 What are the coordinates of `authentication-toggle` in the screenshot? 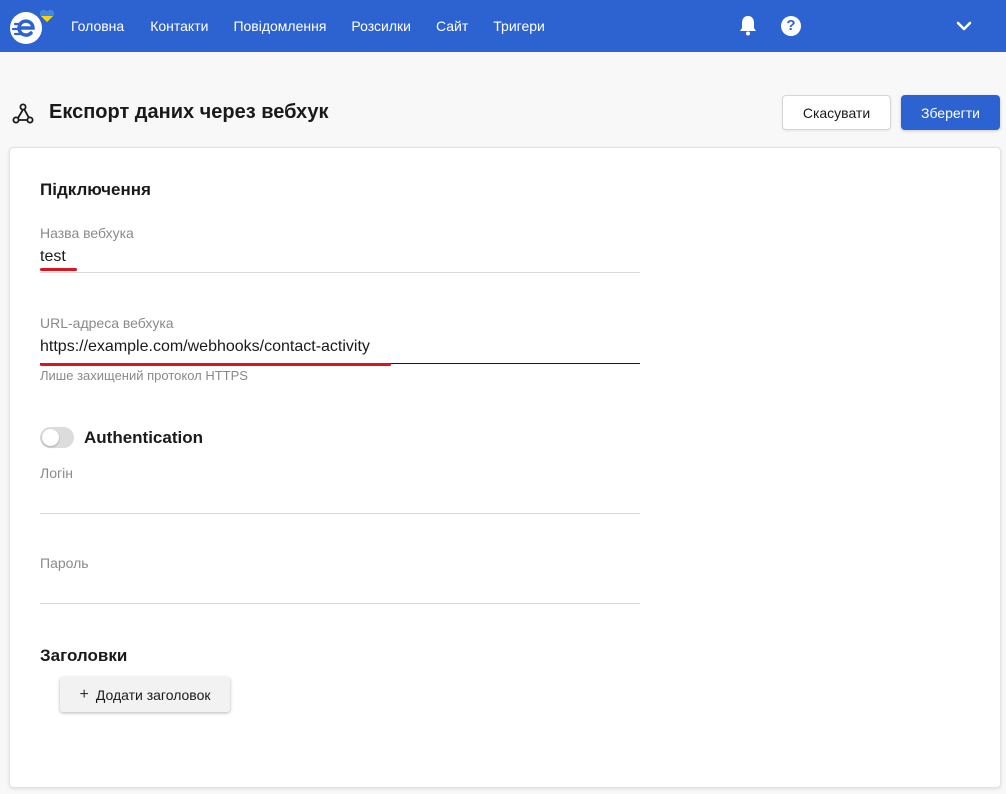 It's located at (57, 437).